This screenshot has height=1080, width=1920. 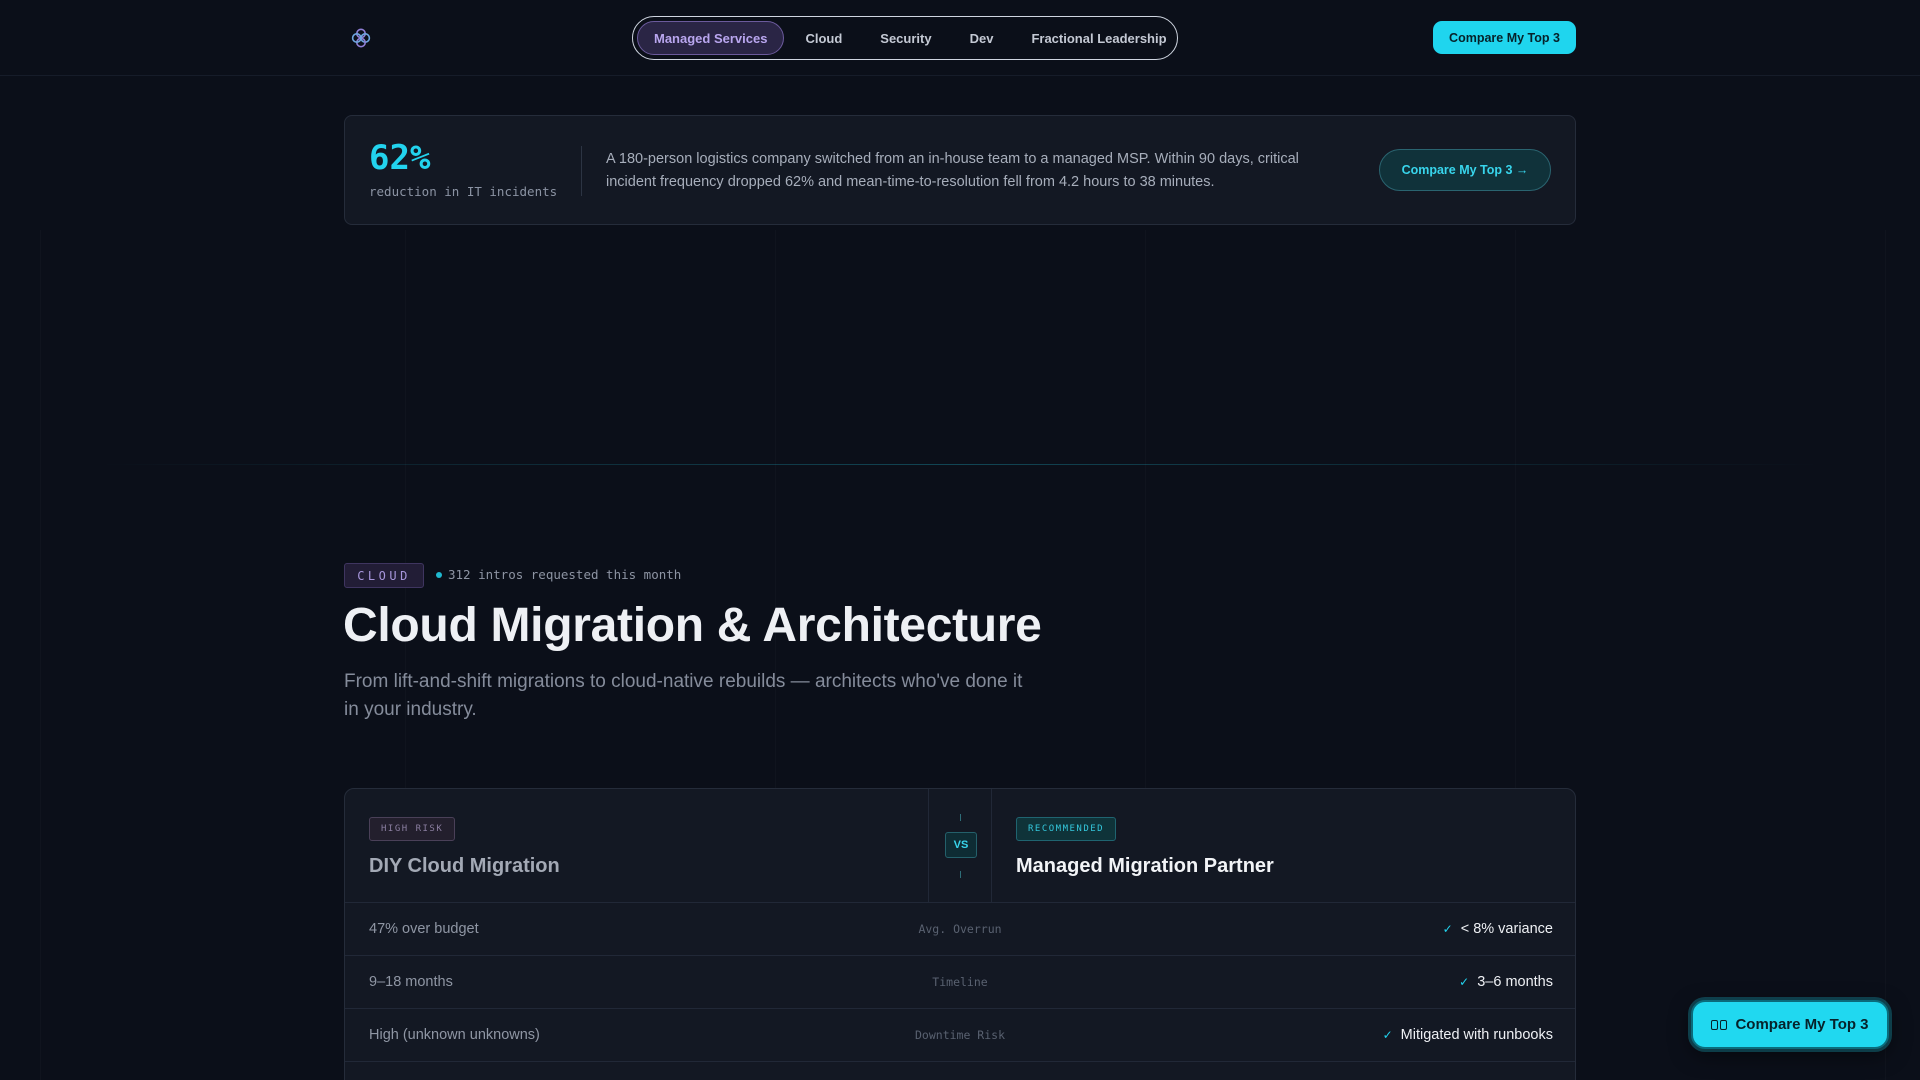 I want to click on section-divider, so click(x=960, y=464).